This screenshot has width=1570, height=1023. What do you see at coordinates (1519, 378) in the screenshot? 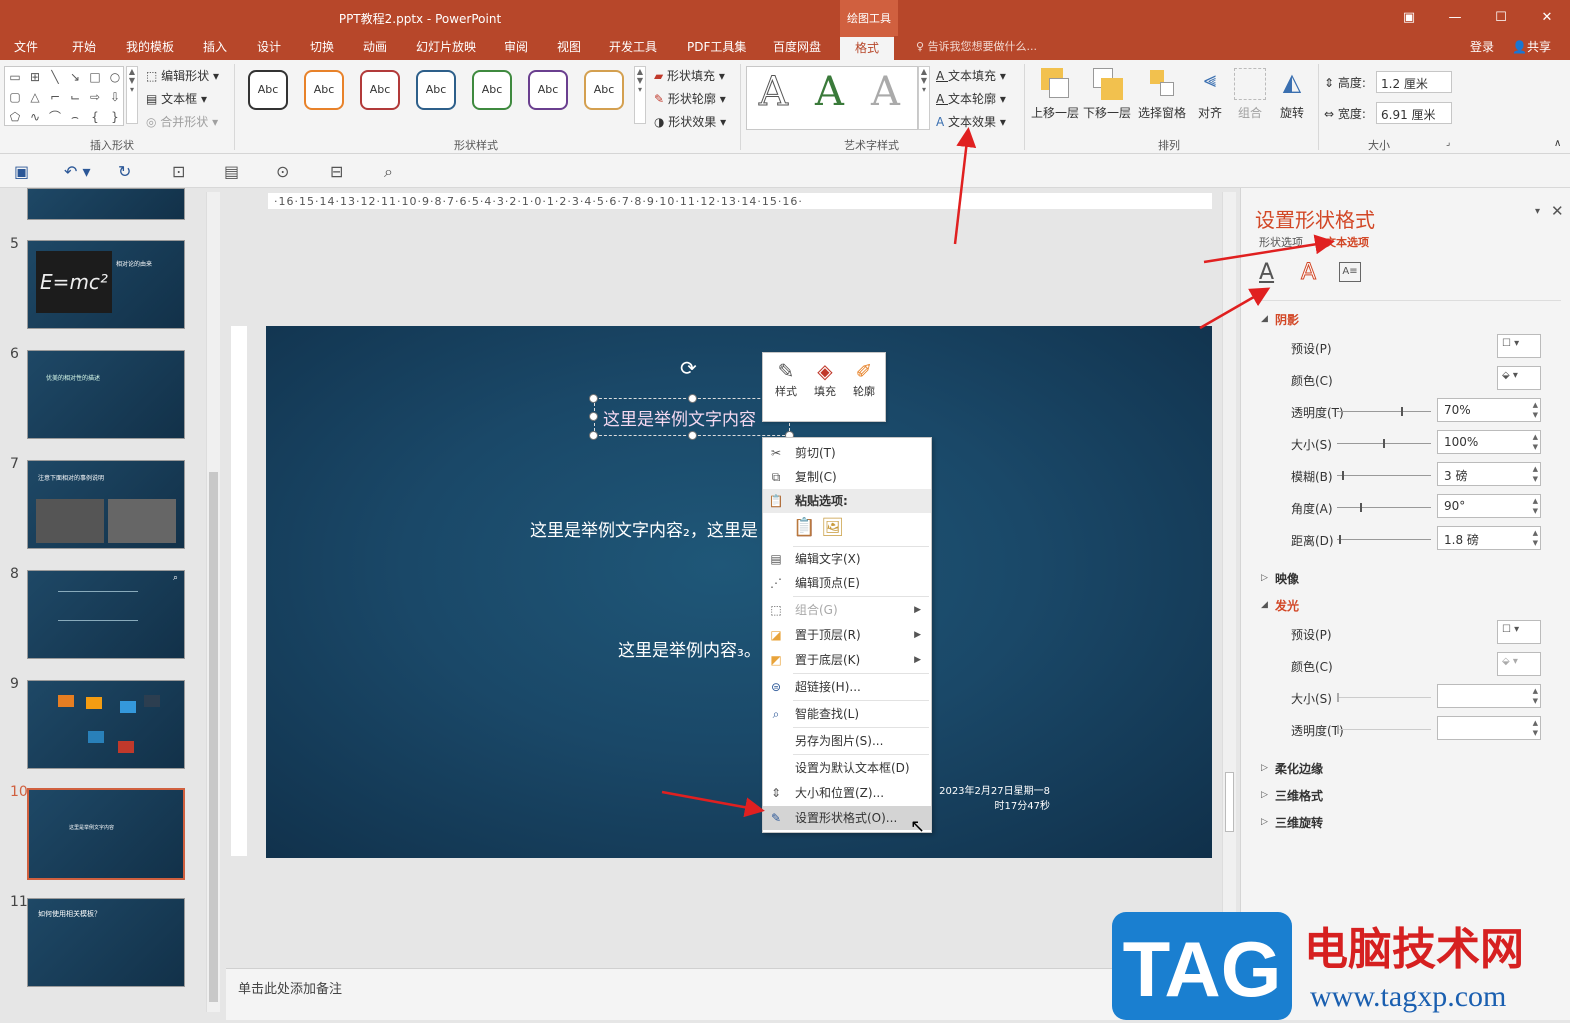
I see `shadow-color-picker: ⬙ ▾` at bounding box center [1519, 378].